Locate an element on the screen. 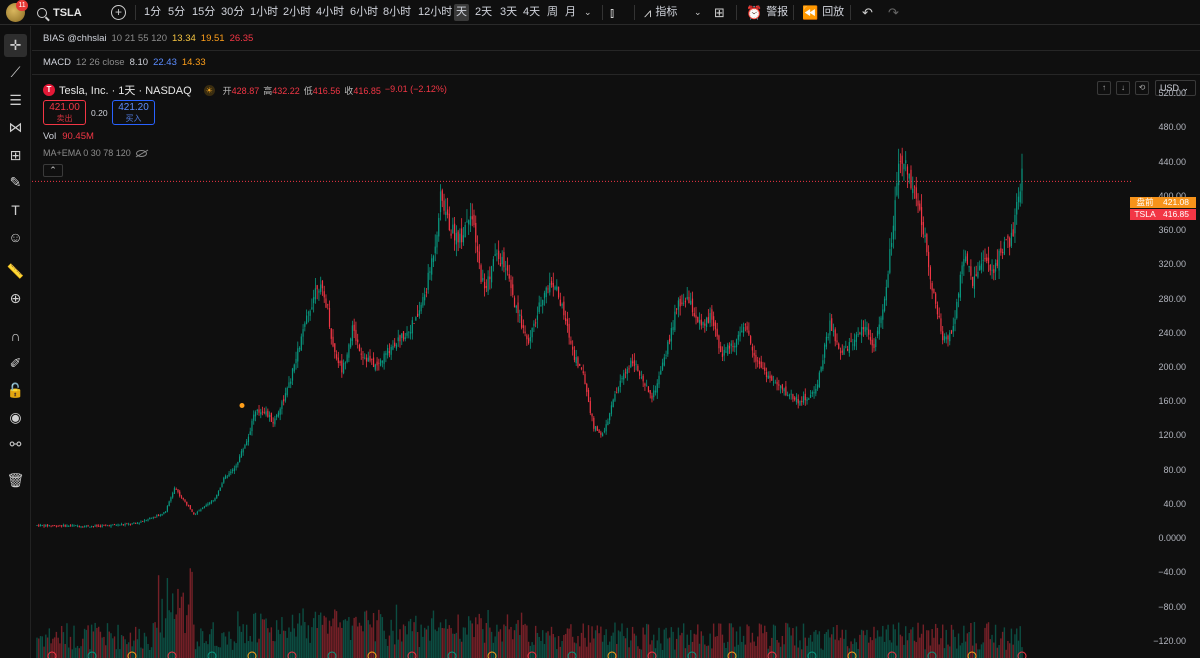  timeframe-1: 5分 is located at coordinates (176, 12).